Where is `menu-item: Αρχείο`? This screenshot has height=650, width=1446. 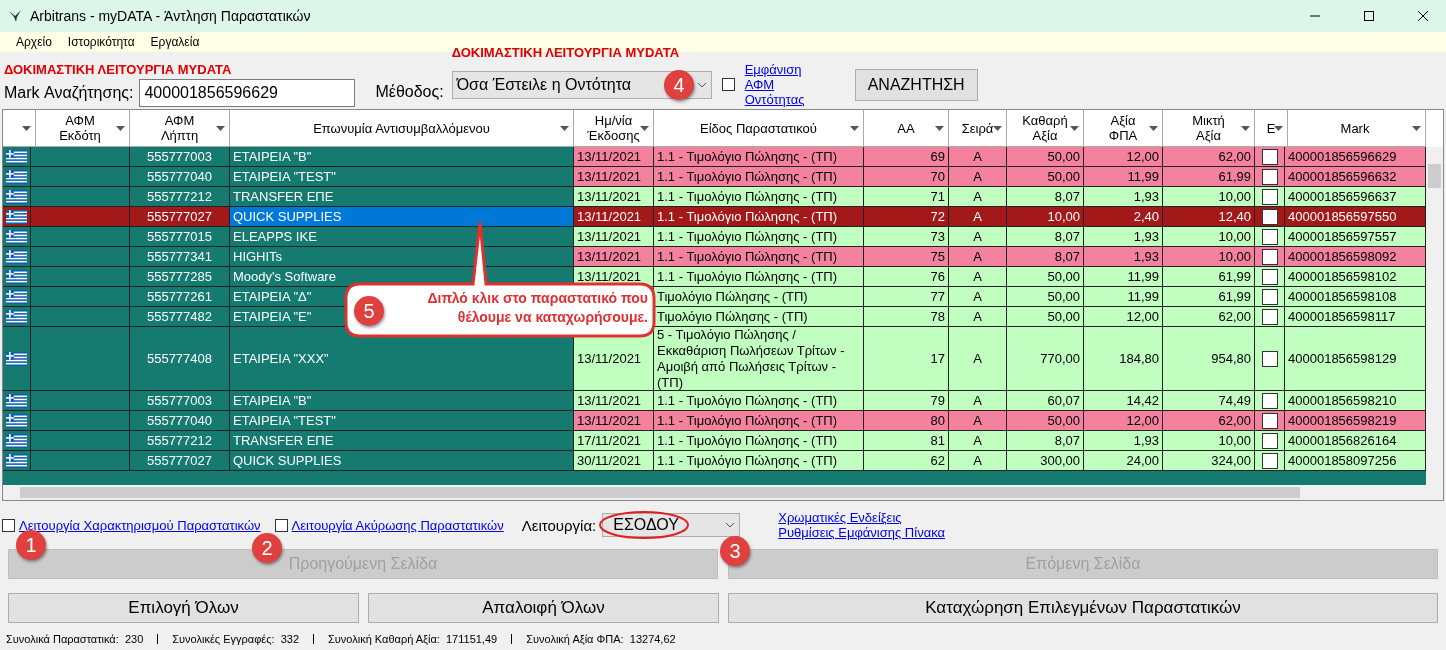 menu-item: Αρχείο is located at coordinates (34, 42).